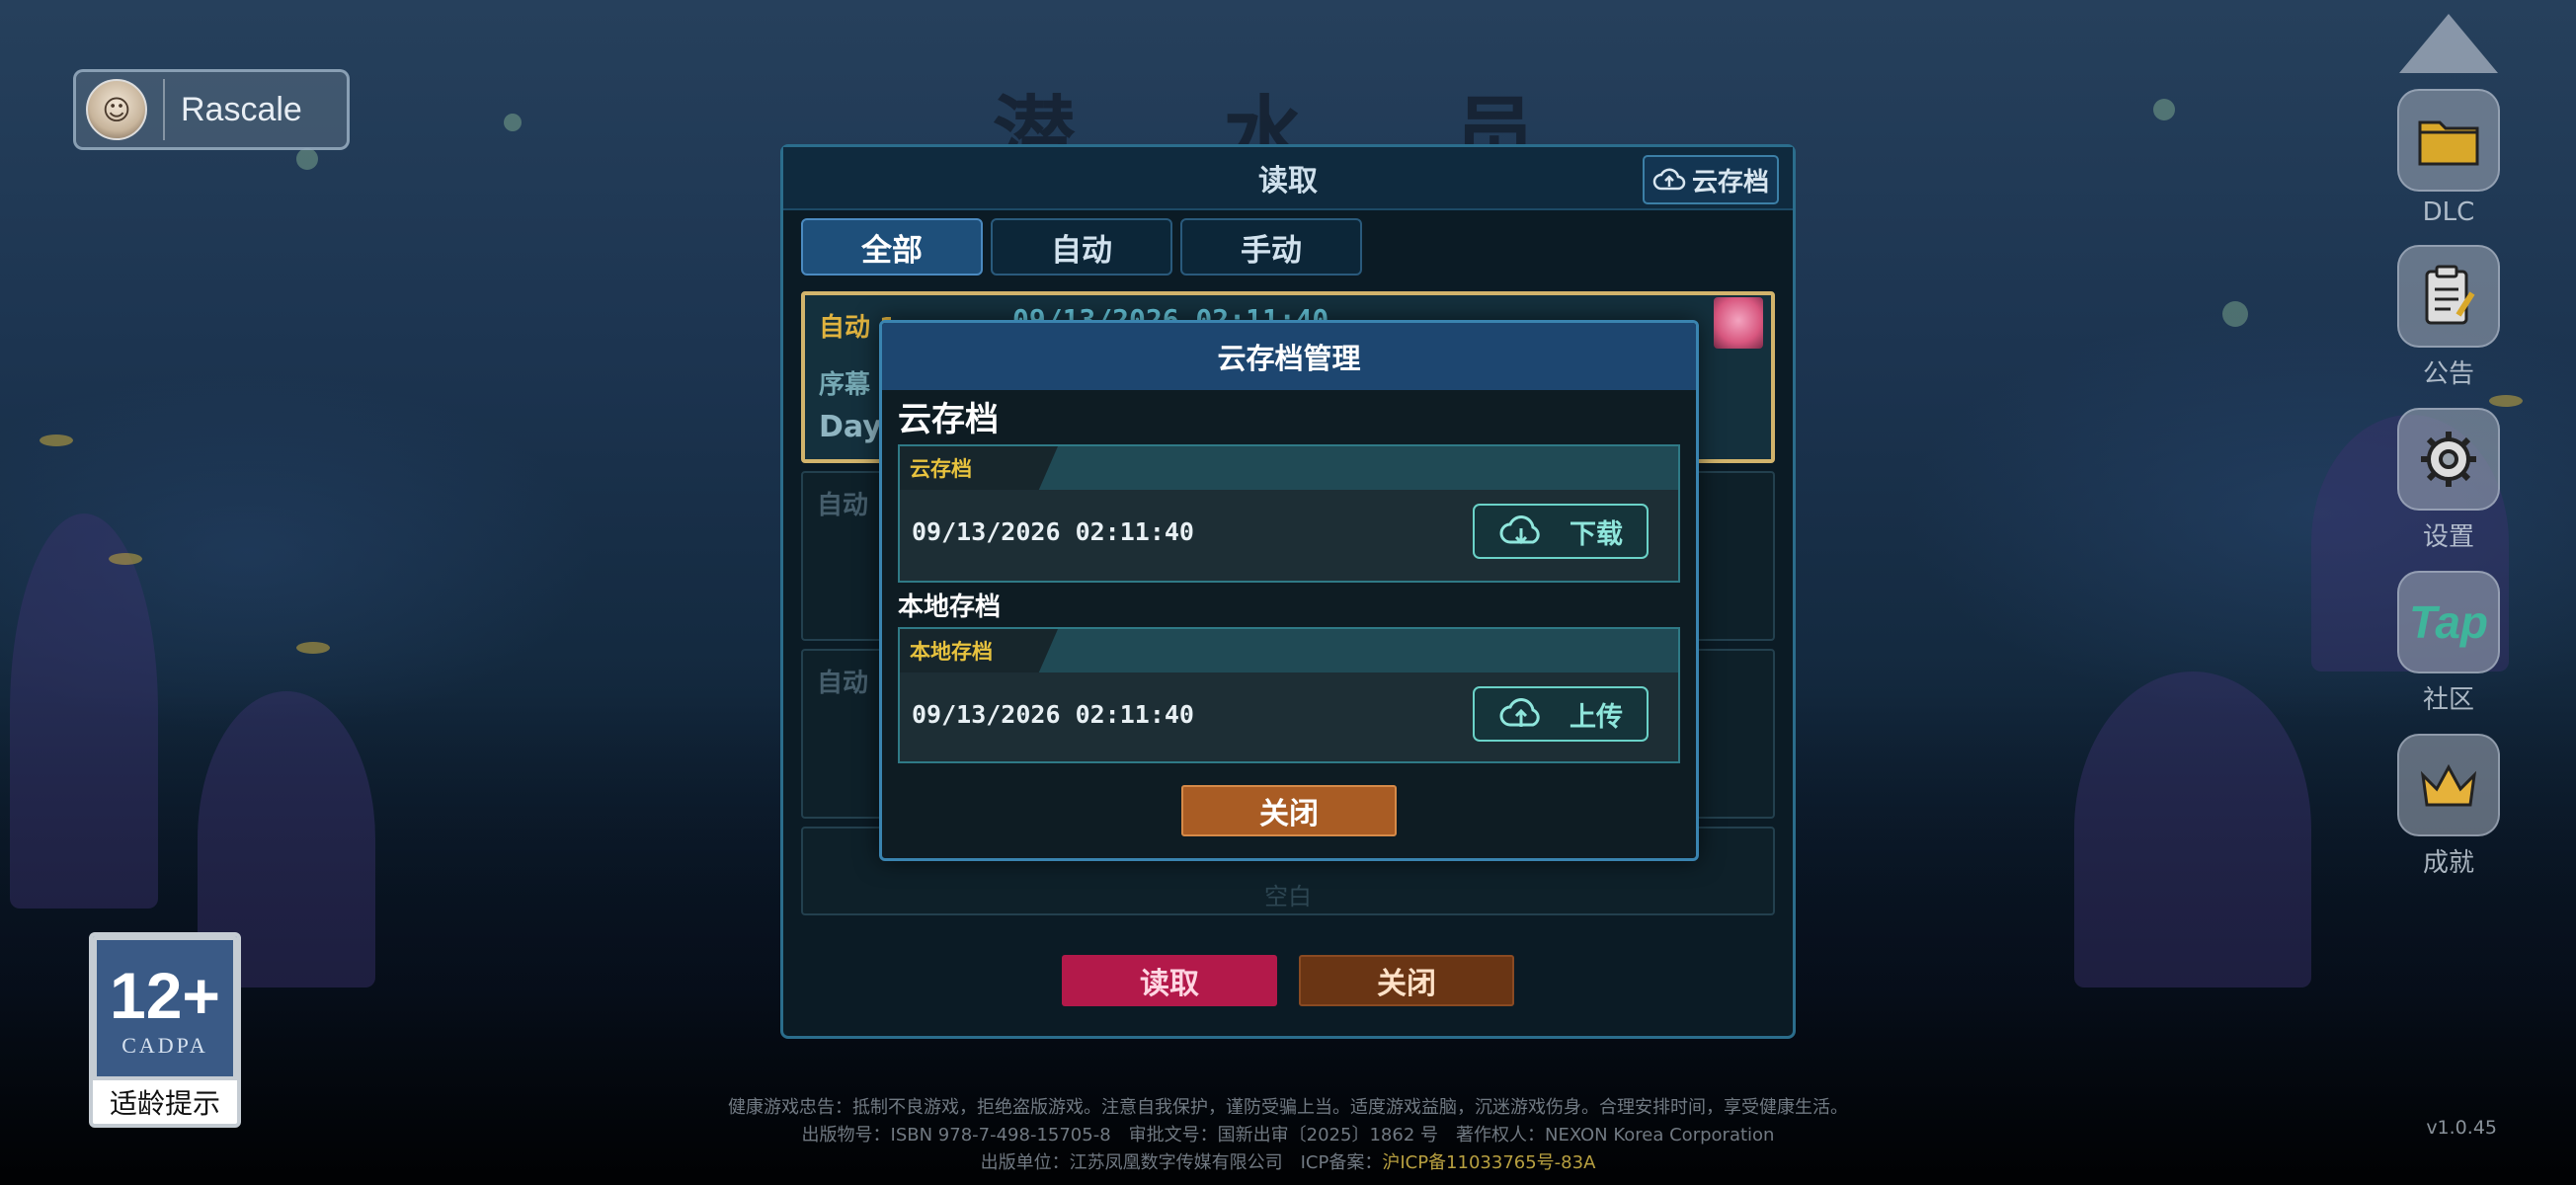 The width and height of the screenshot is (2576, 1185). I want to click on notice-icon, so click(2448, 296).